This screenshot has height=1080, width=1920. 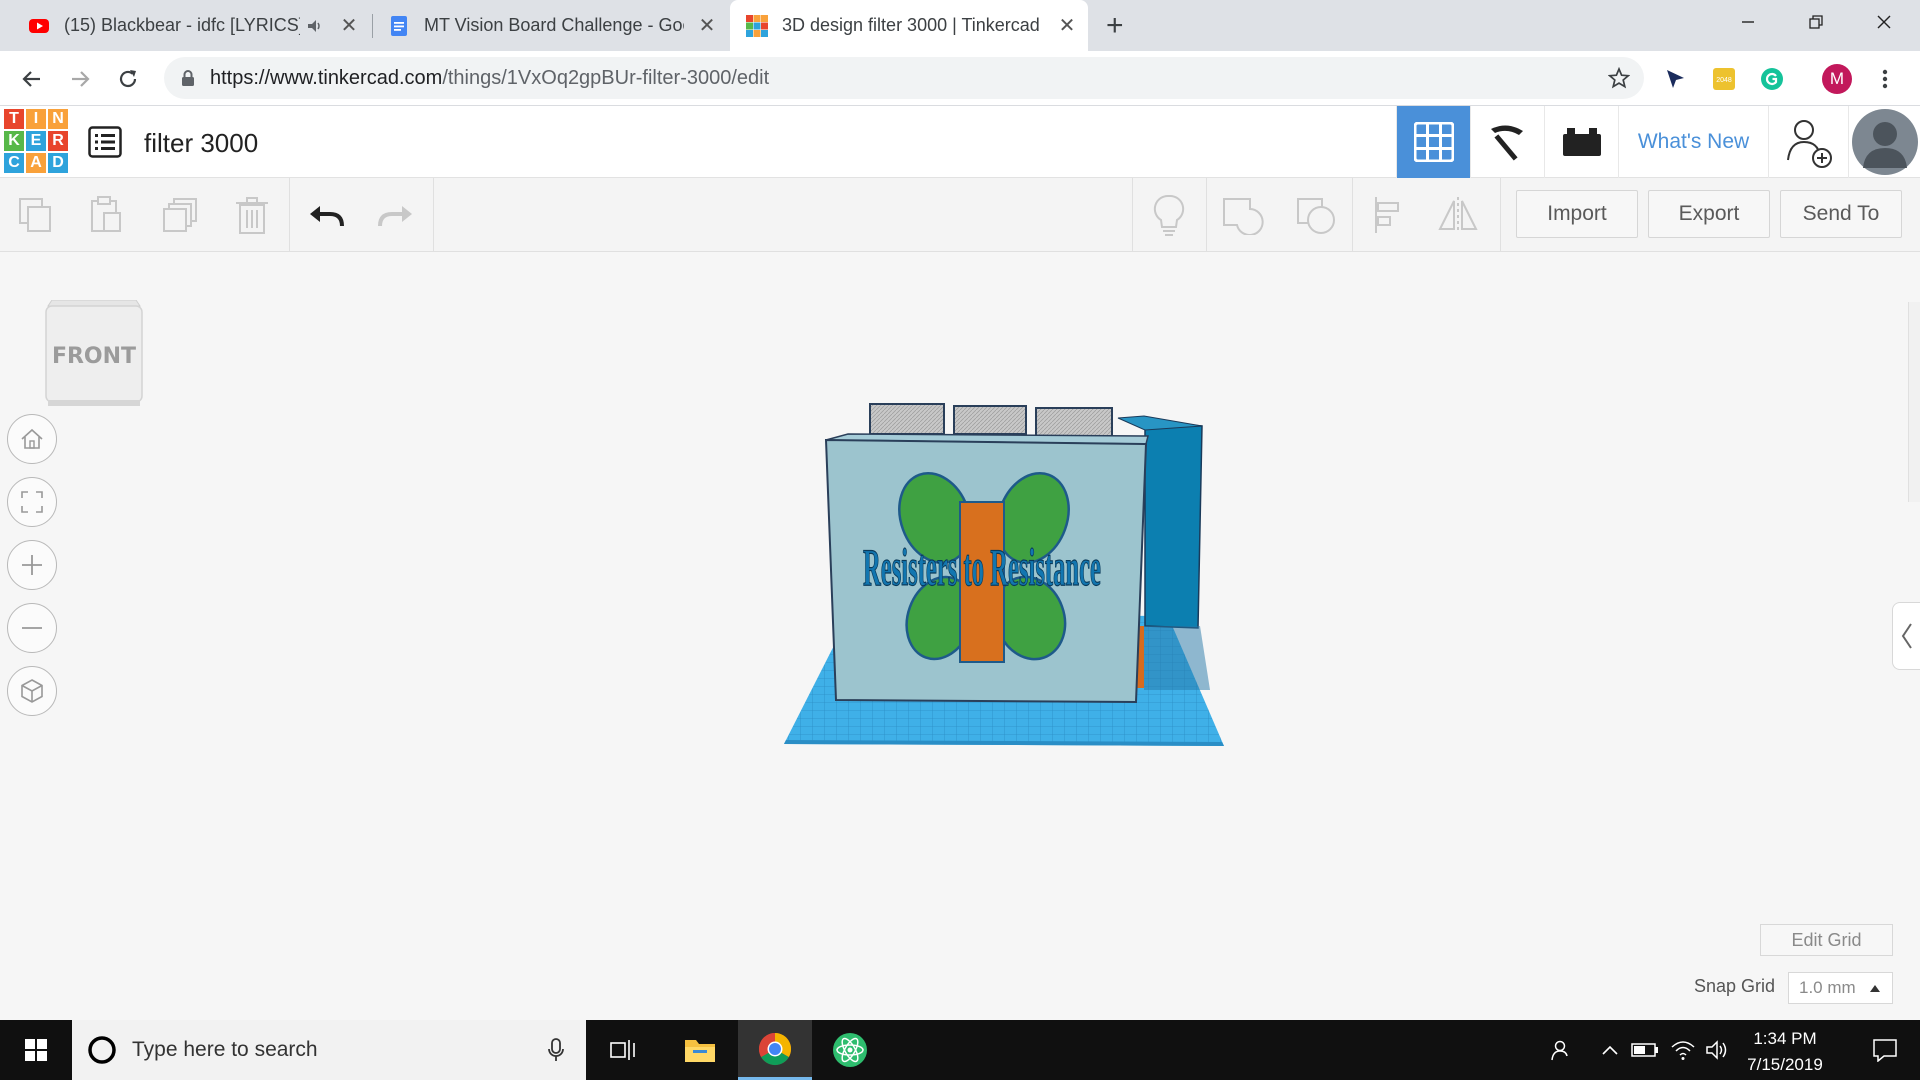 I want to click on atom-icon, so click(x=850, y=1050).